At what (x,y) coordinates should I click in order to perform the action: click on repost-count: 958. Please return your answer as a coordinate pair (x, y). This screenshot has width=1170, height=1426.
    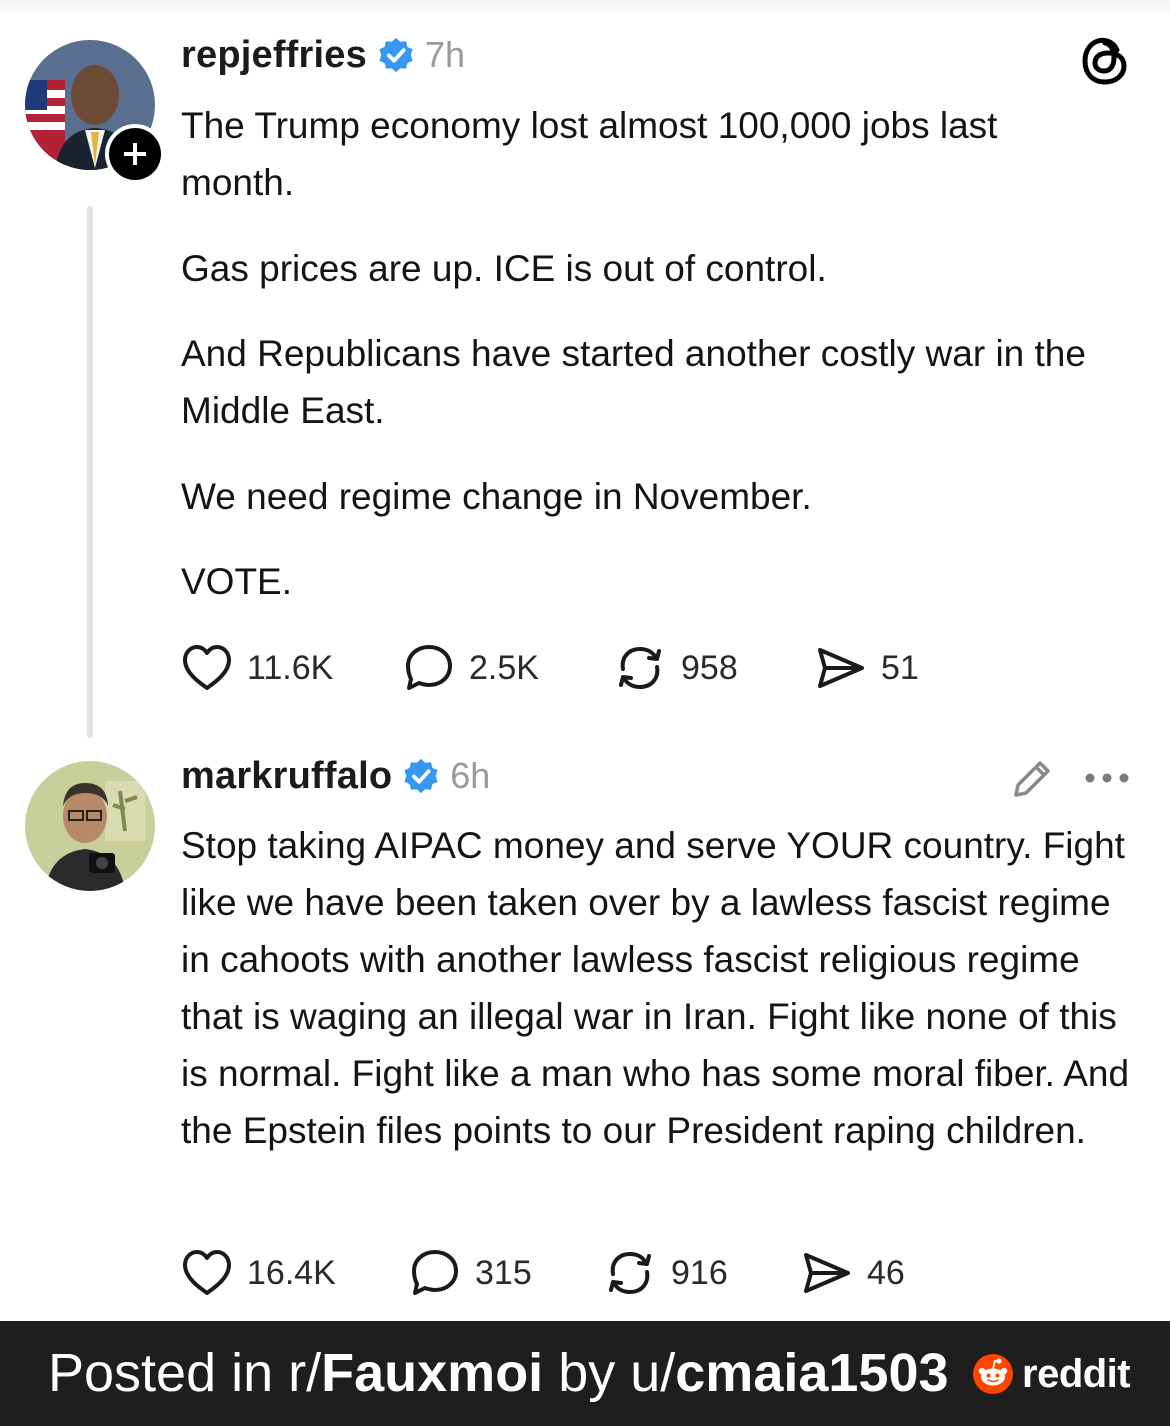
    Looking at the image, I should click on (709, 667).